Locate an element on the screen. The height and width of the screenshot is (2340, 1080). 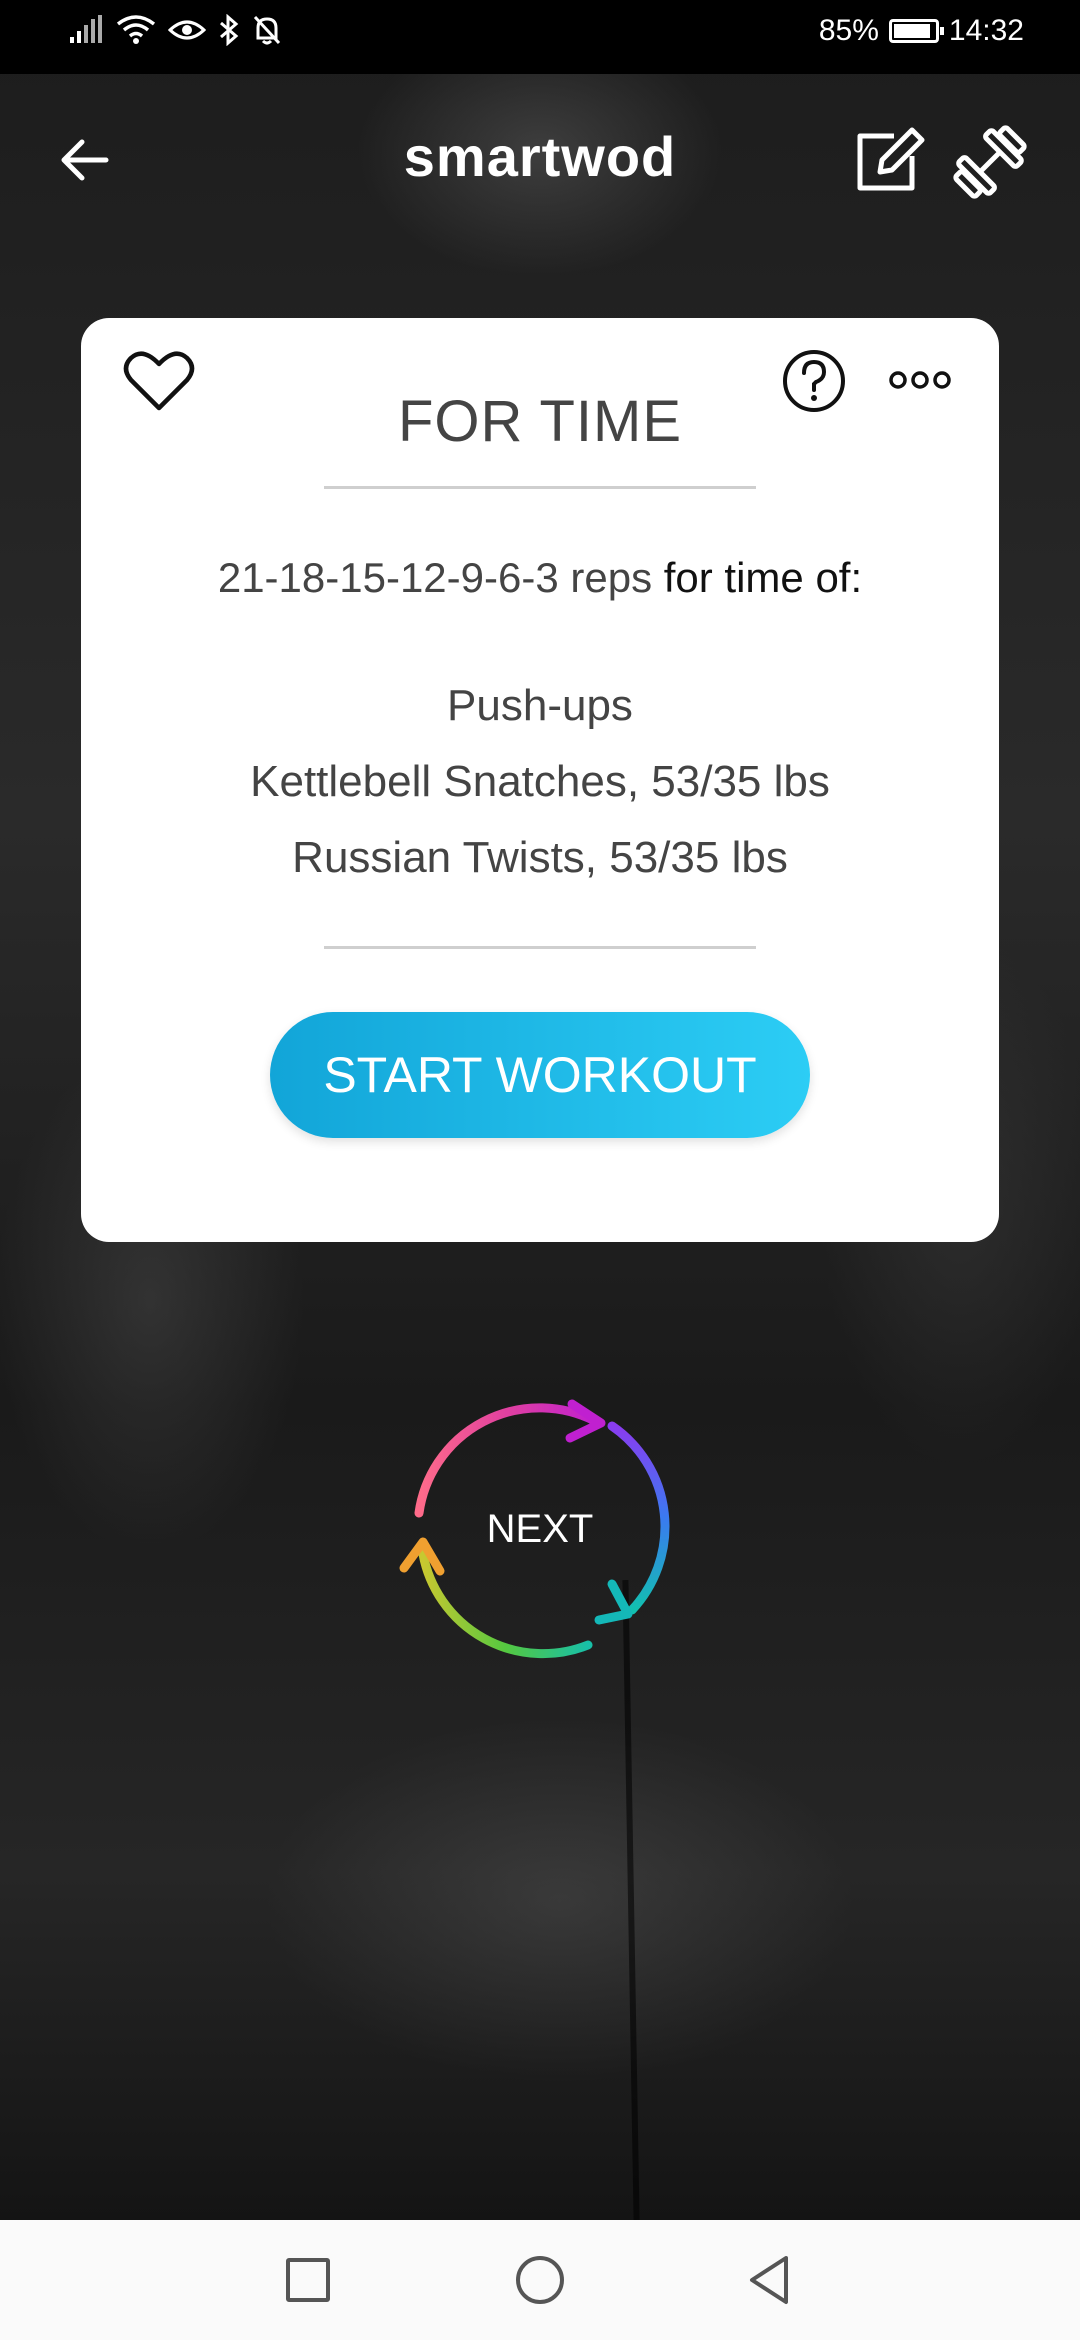
wifi-icon is located at coordinates (136, 29).